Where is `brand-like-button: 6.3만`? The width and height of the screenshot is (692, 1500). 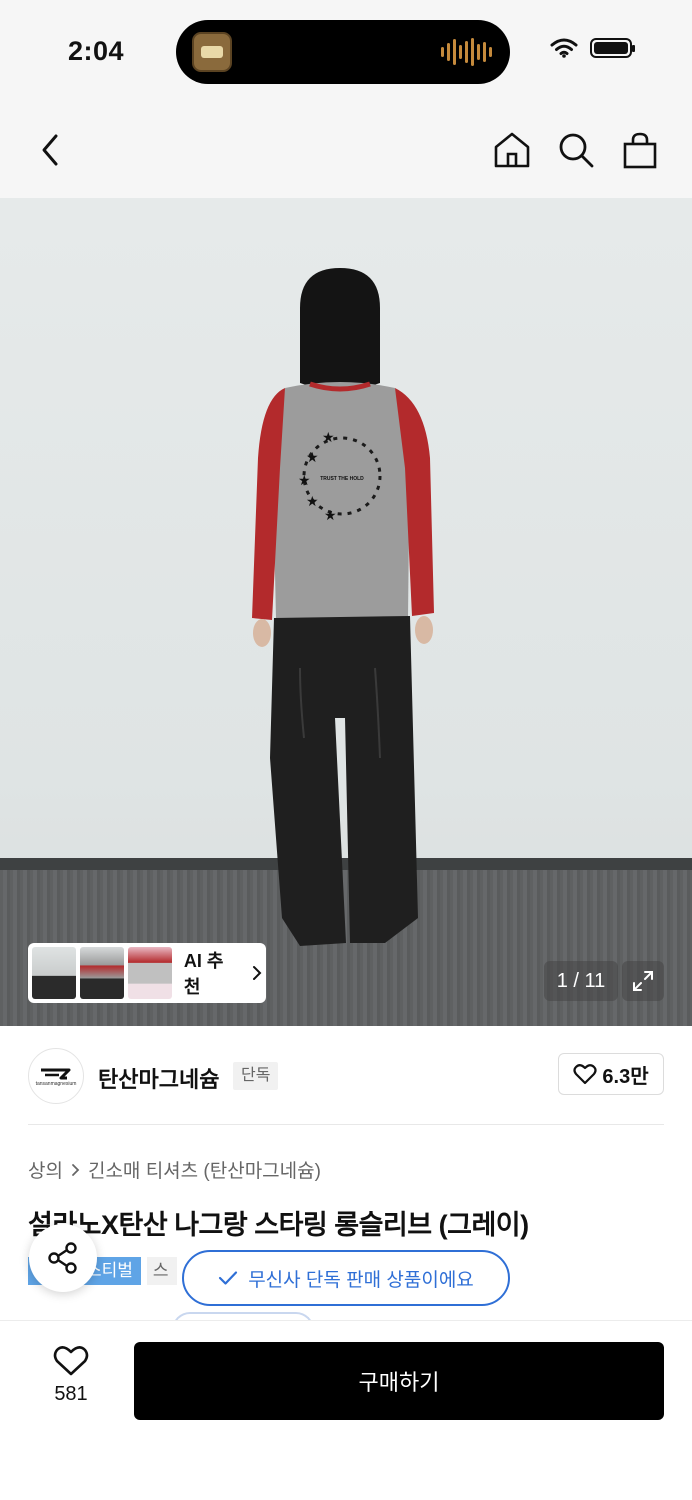 brand-like-button: 6.3만 is located at coordinates (611, 1074).